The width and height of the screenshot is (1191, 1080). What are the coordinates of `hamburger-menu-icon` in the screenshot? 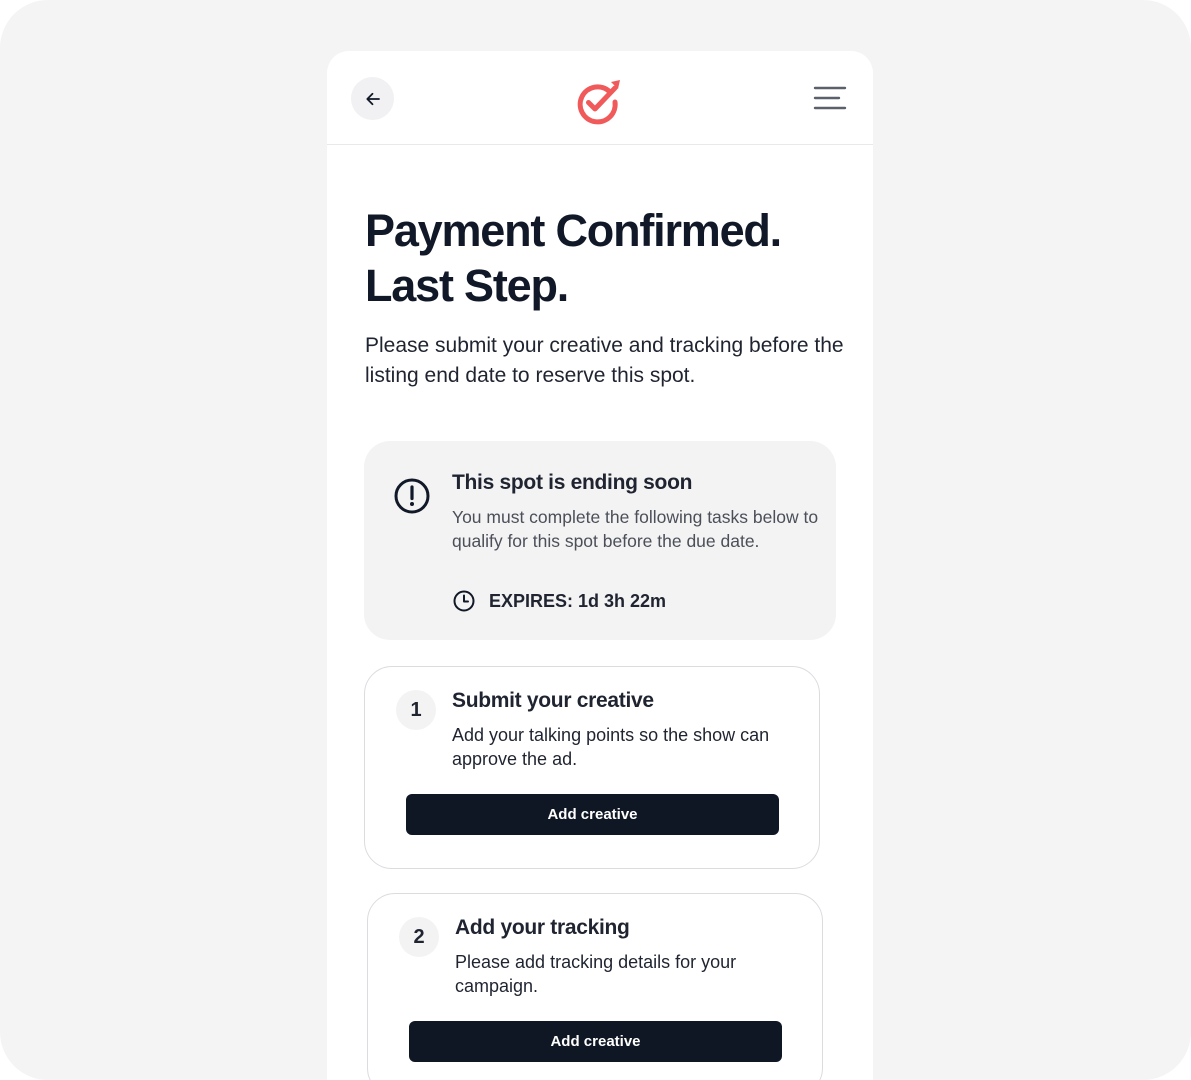 It's located at (830, 98).